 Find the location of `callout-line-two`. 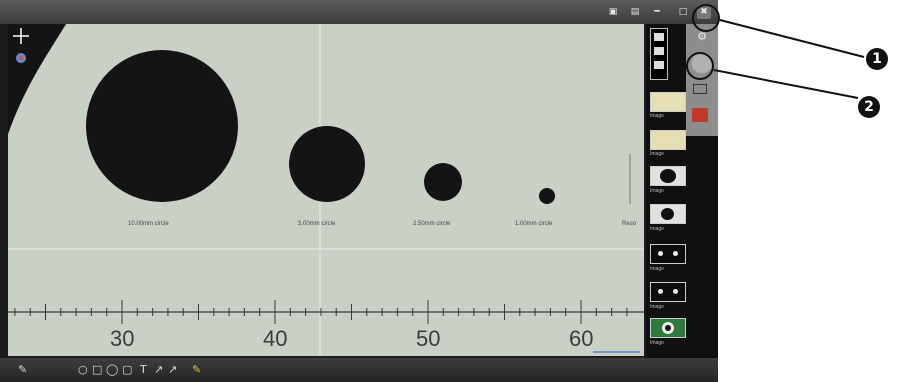

callout-line-two is located at coordinates (786, 84).